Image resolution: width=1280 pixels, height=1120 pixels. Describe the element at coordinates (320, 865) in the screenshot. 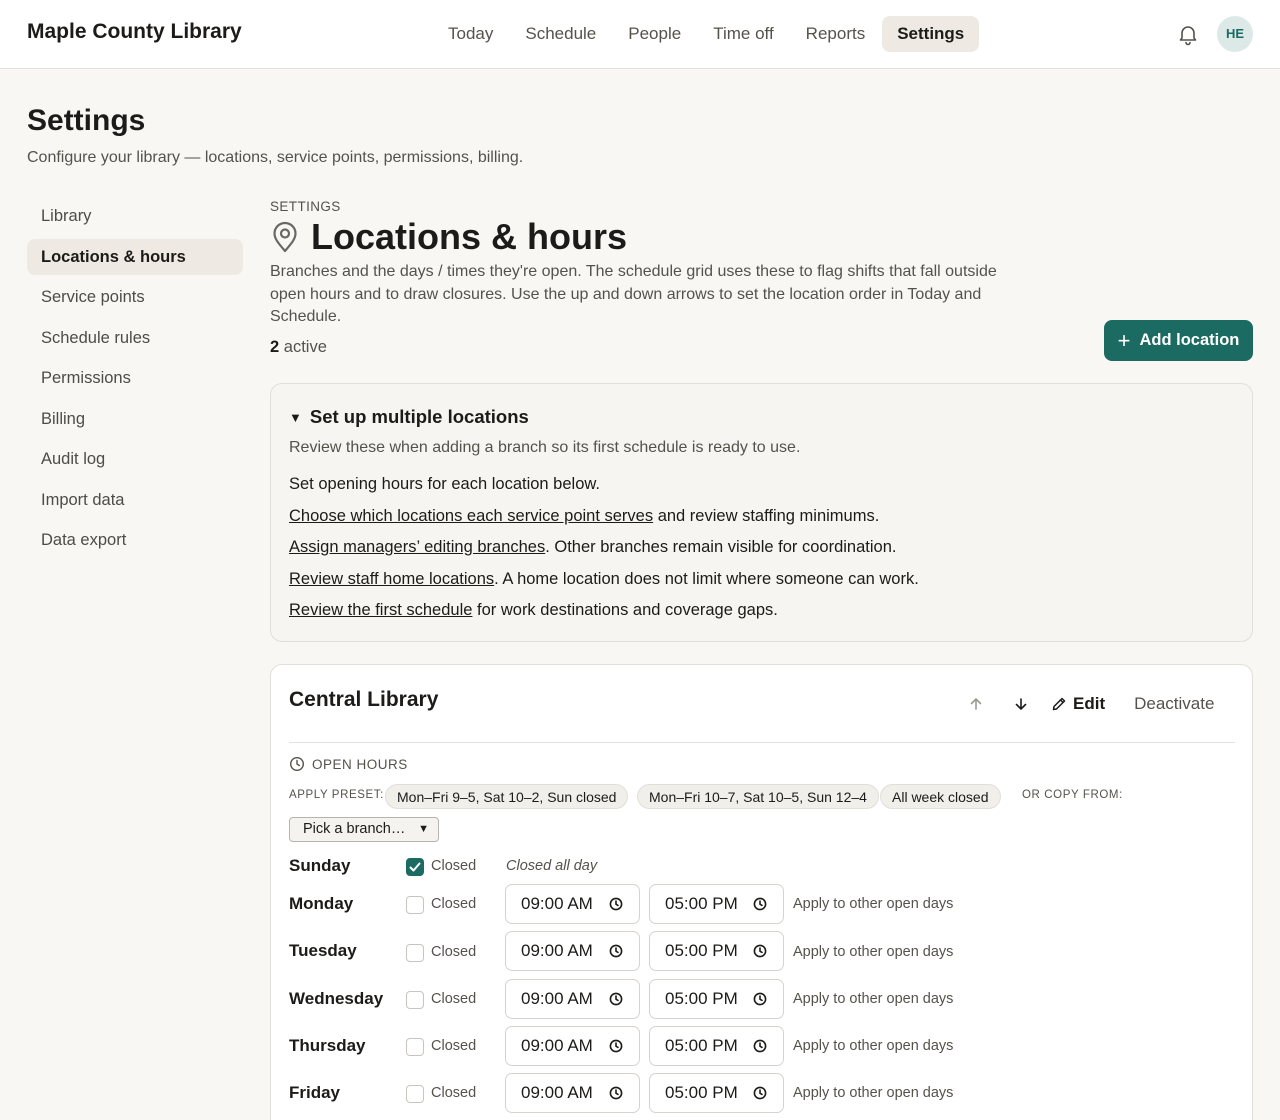

I see `day-label: Sunday` at that location.